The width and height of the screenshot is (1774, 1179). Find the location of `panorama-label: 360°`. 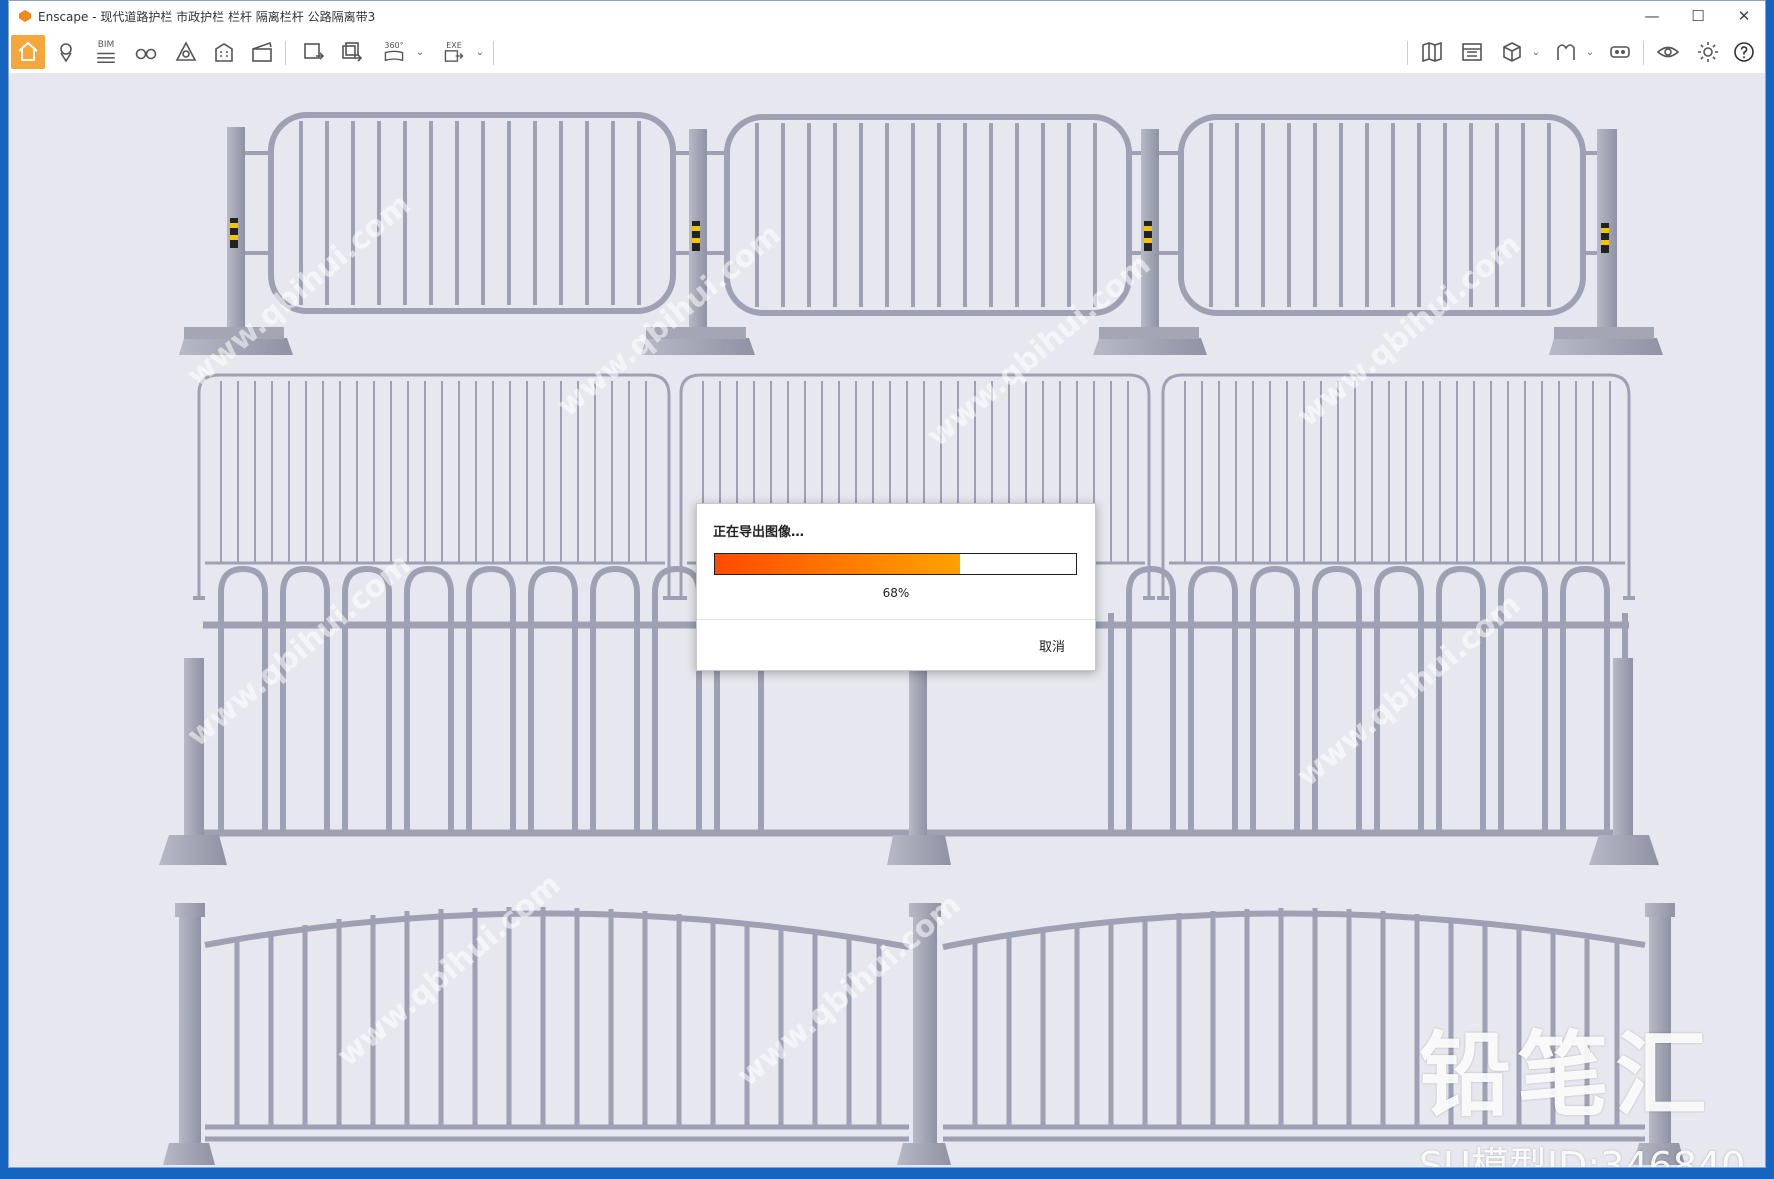

panorama-label: 360° is located at coordinates (394, 45).